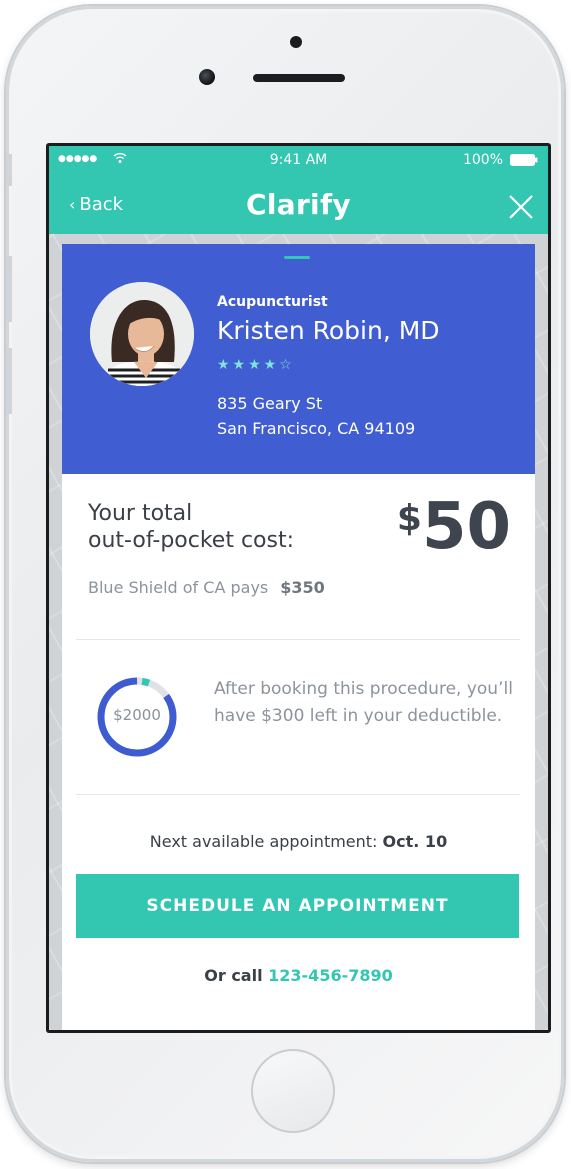 This screenshot has width=571, height=1169. Describe the element at coordinates (293, 1091) in the screenshot. I see `home-button` at that location.